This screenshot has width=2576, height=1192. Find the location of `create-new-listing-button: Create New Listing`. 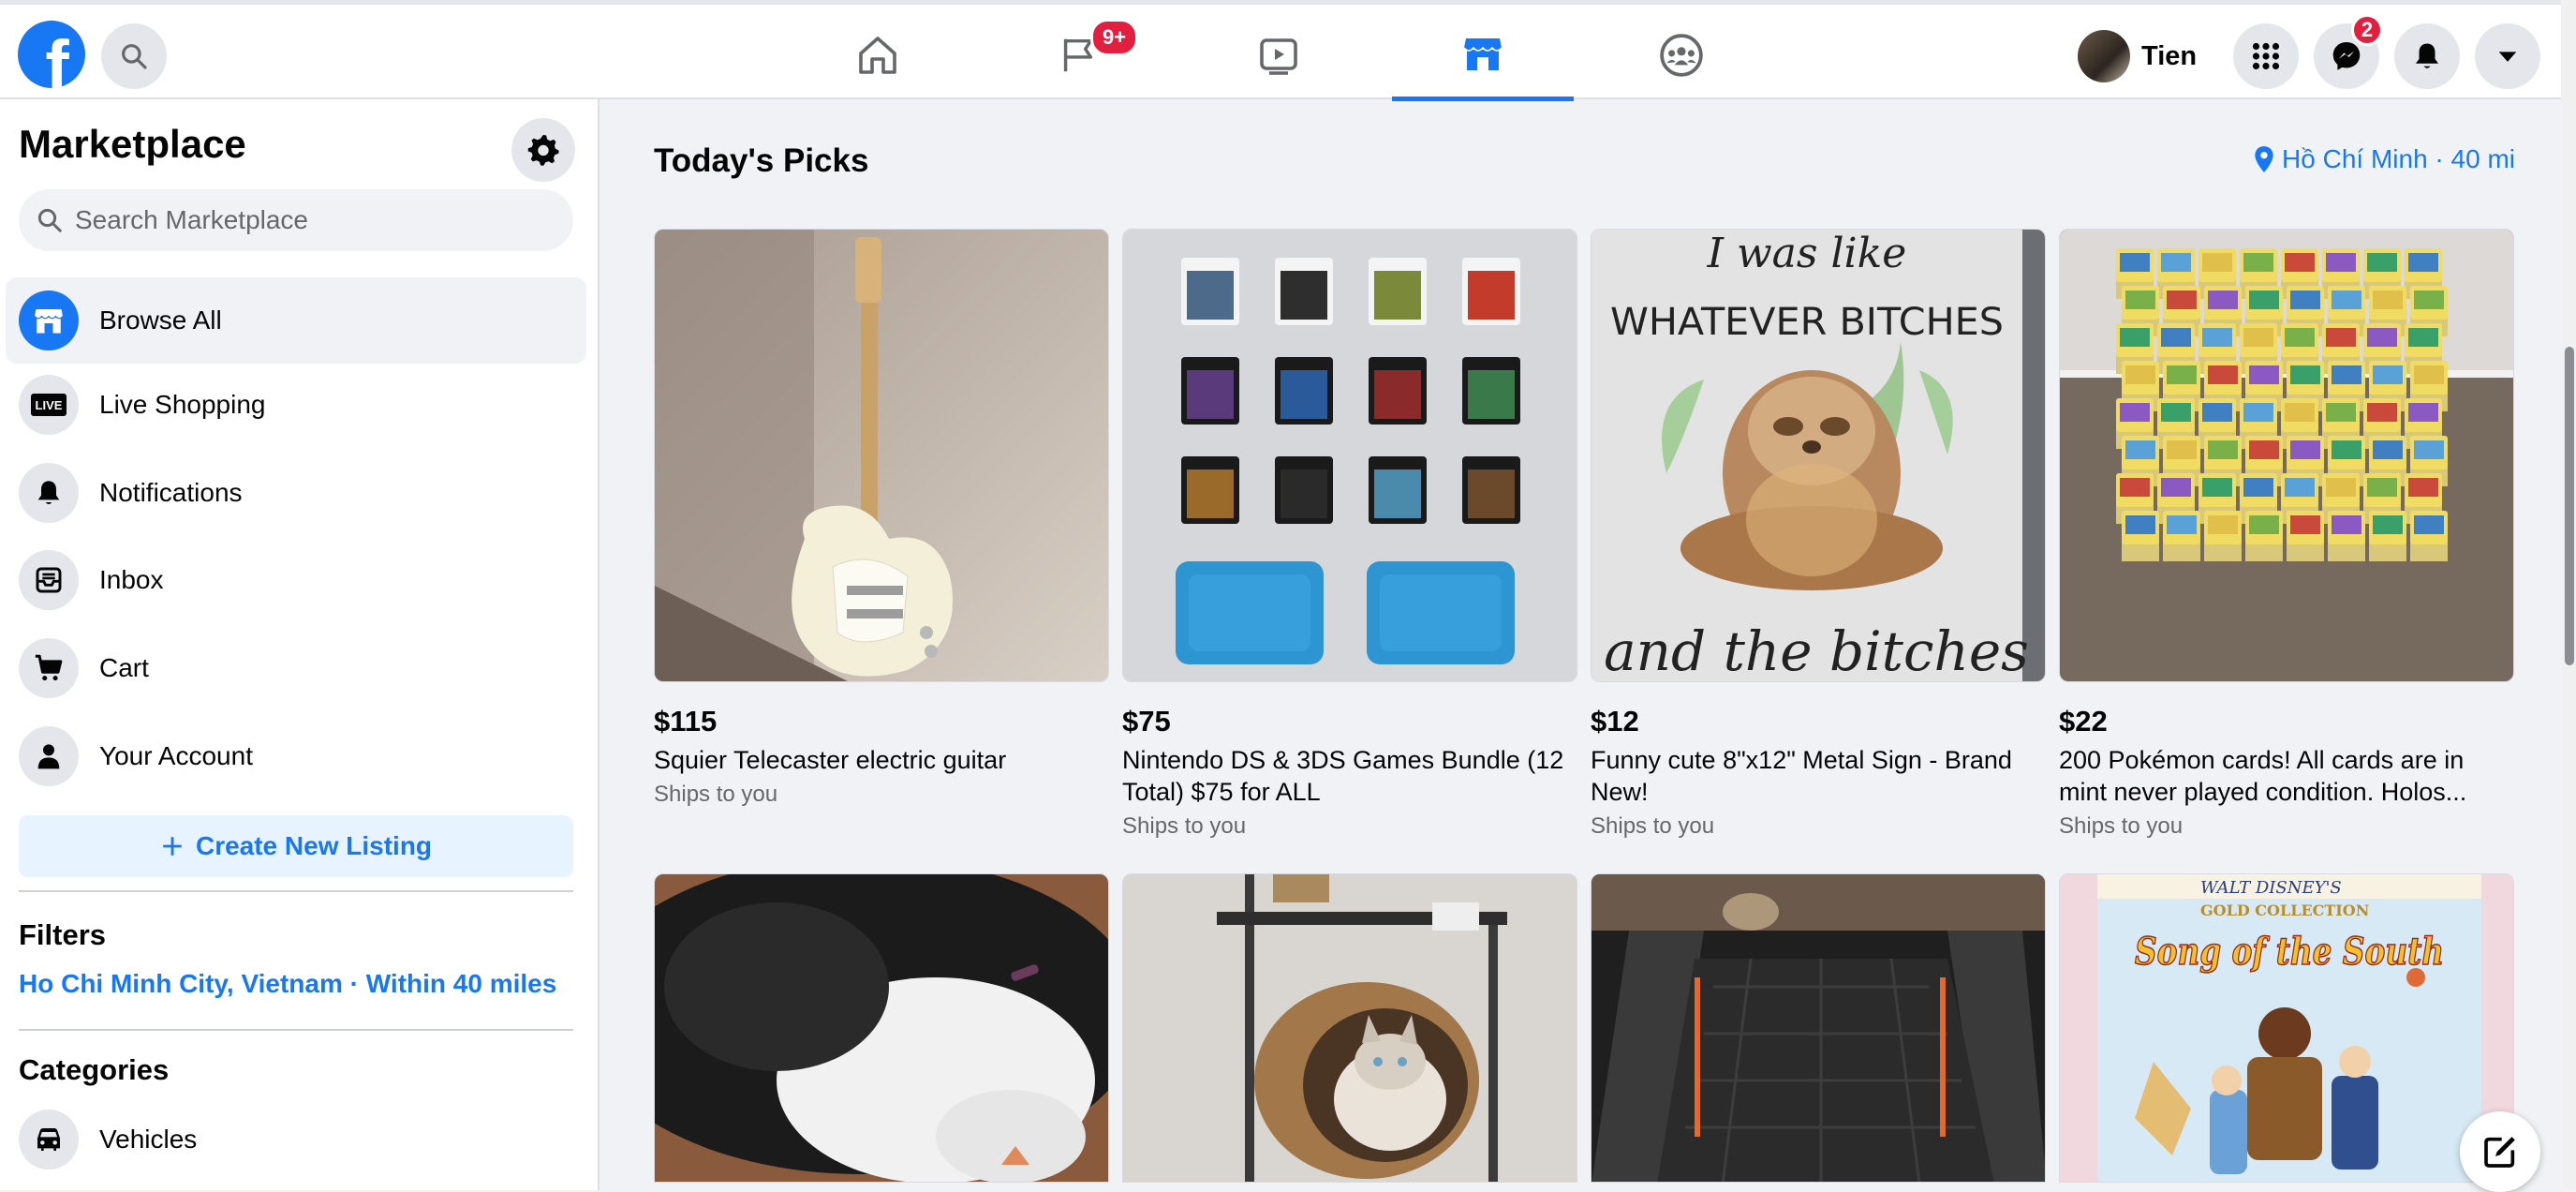

create-new-listing-button: Create New Listing is located at coordinates (296, 846).